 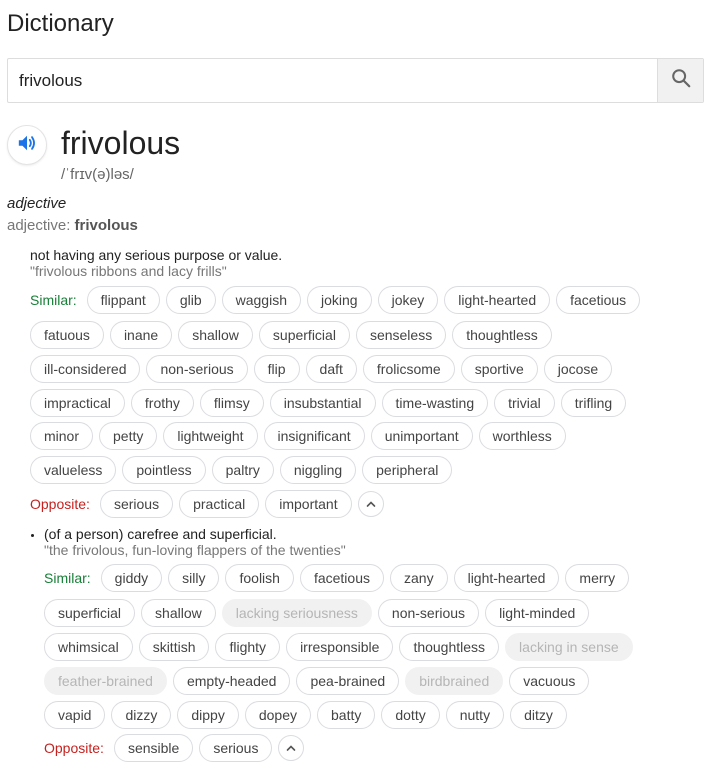 I want to click on word-chip: minor, so click(x=62, y=436).